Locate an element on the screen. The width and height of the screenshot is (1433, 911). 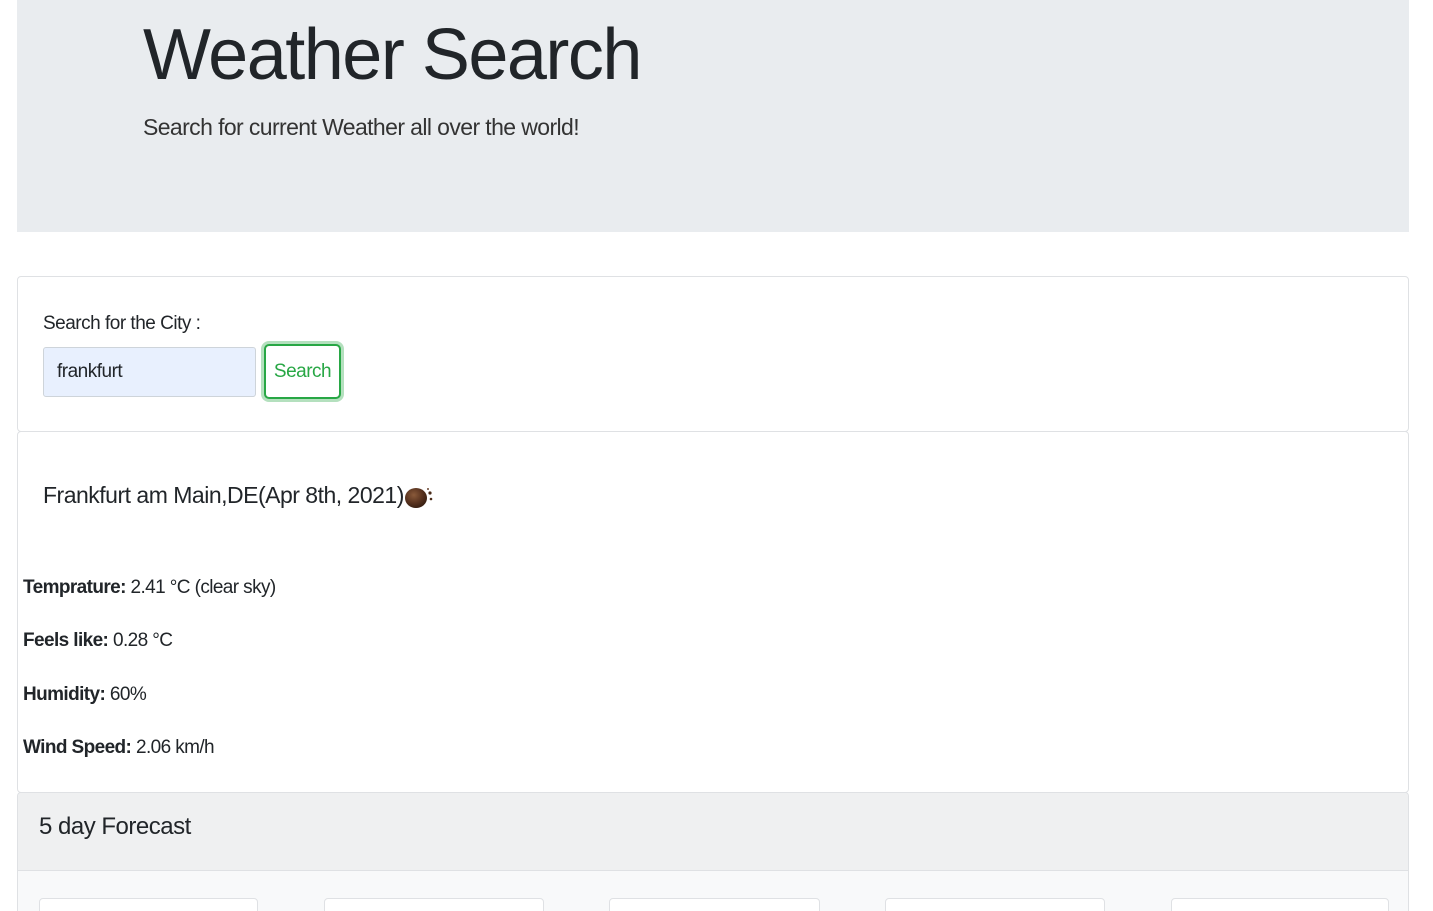
temperature-row: Temprature: 2.41 °C (clear sky) is located at coordinates (149, 588).